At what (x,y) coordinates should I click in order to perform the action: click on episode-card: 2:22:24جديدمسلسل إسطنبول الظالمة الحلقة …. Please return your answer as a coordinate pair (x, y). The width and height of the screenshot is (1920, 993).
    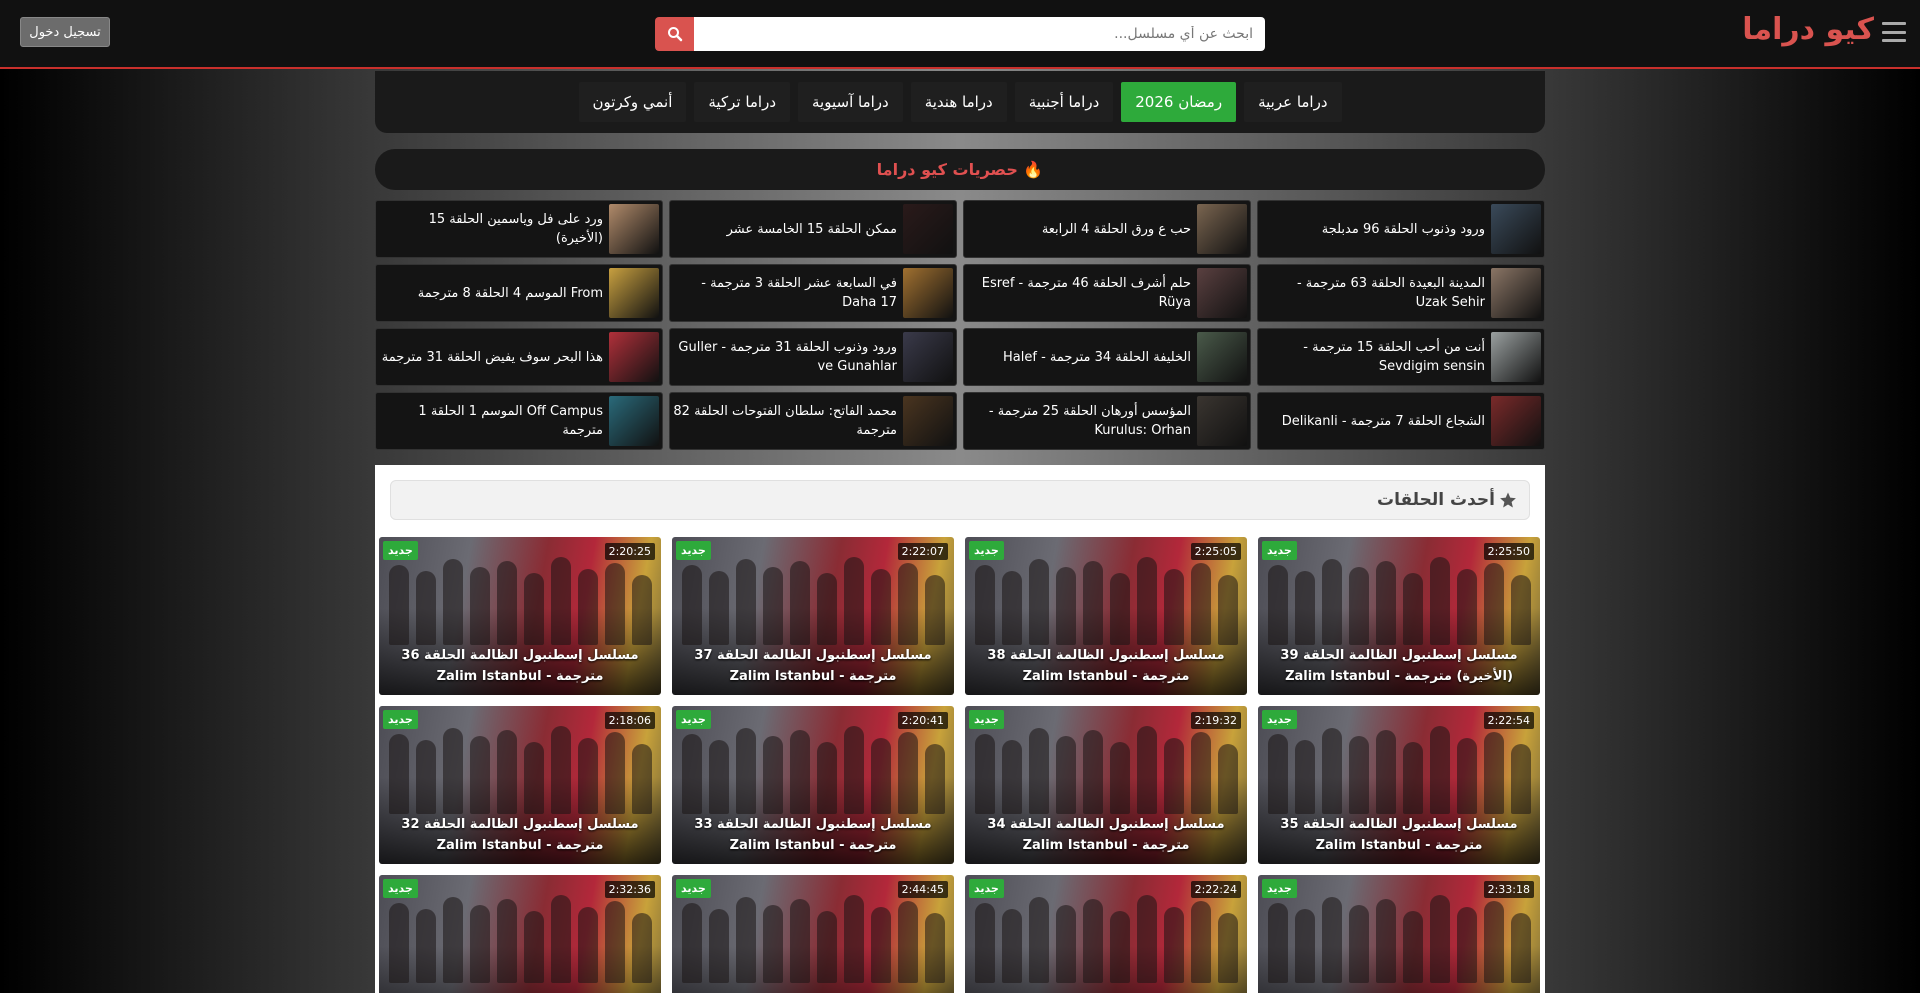
    Looking at the image, I should click on (1106, 934).